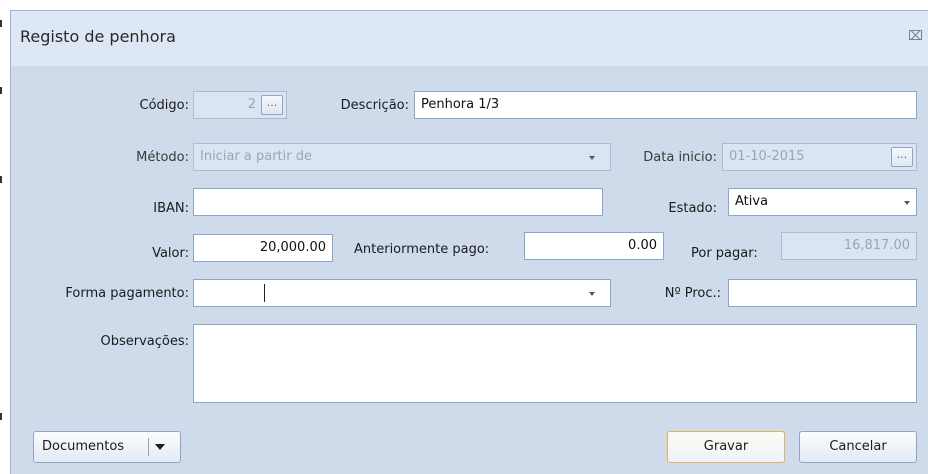 This screenshot has width=928, height=474. What do you see at coordinates (251, 104) in the screenshot?
I see `codigo-value: 2` at bounding box center [251, 104].